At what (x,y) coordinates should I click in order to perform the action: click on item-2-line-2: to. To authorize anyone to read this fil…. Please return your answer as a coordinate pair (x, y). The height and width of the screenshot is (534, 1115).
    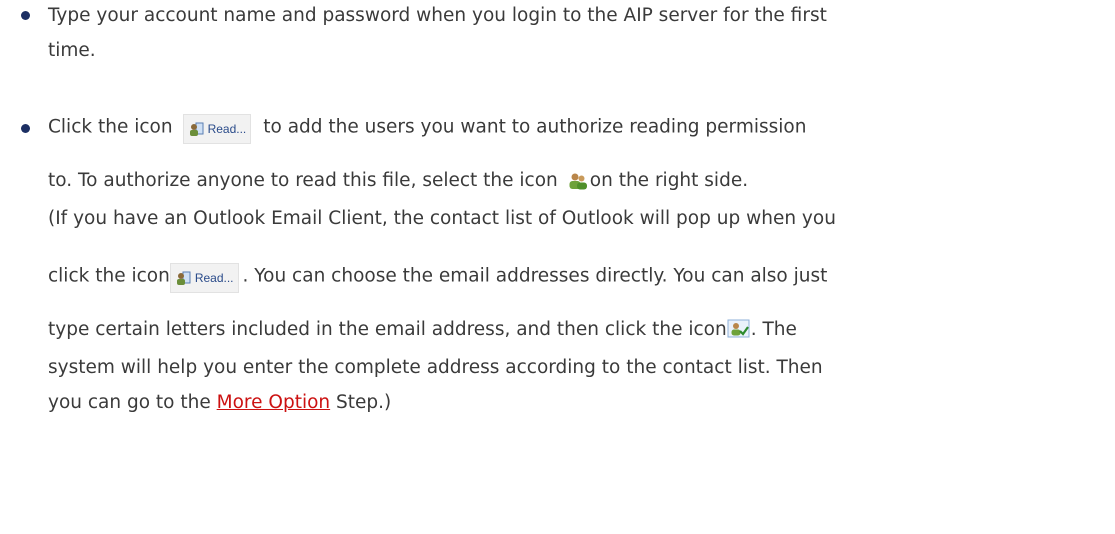
    Looking at the image, I should click on (398, 181).